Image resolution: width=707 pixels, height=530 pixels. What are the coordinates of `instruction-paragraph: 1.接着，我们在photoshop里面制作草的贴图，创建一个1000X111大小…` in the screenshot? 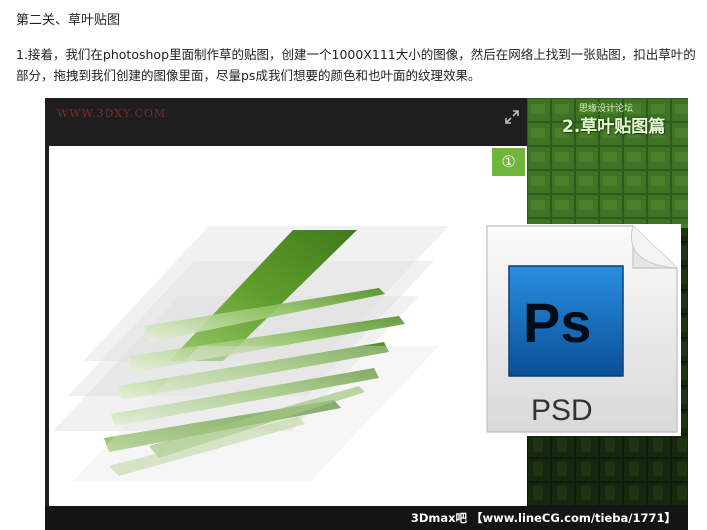 It's located at (356, 65).